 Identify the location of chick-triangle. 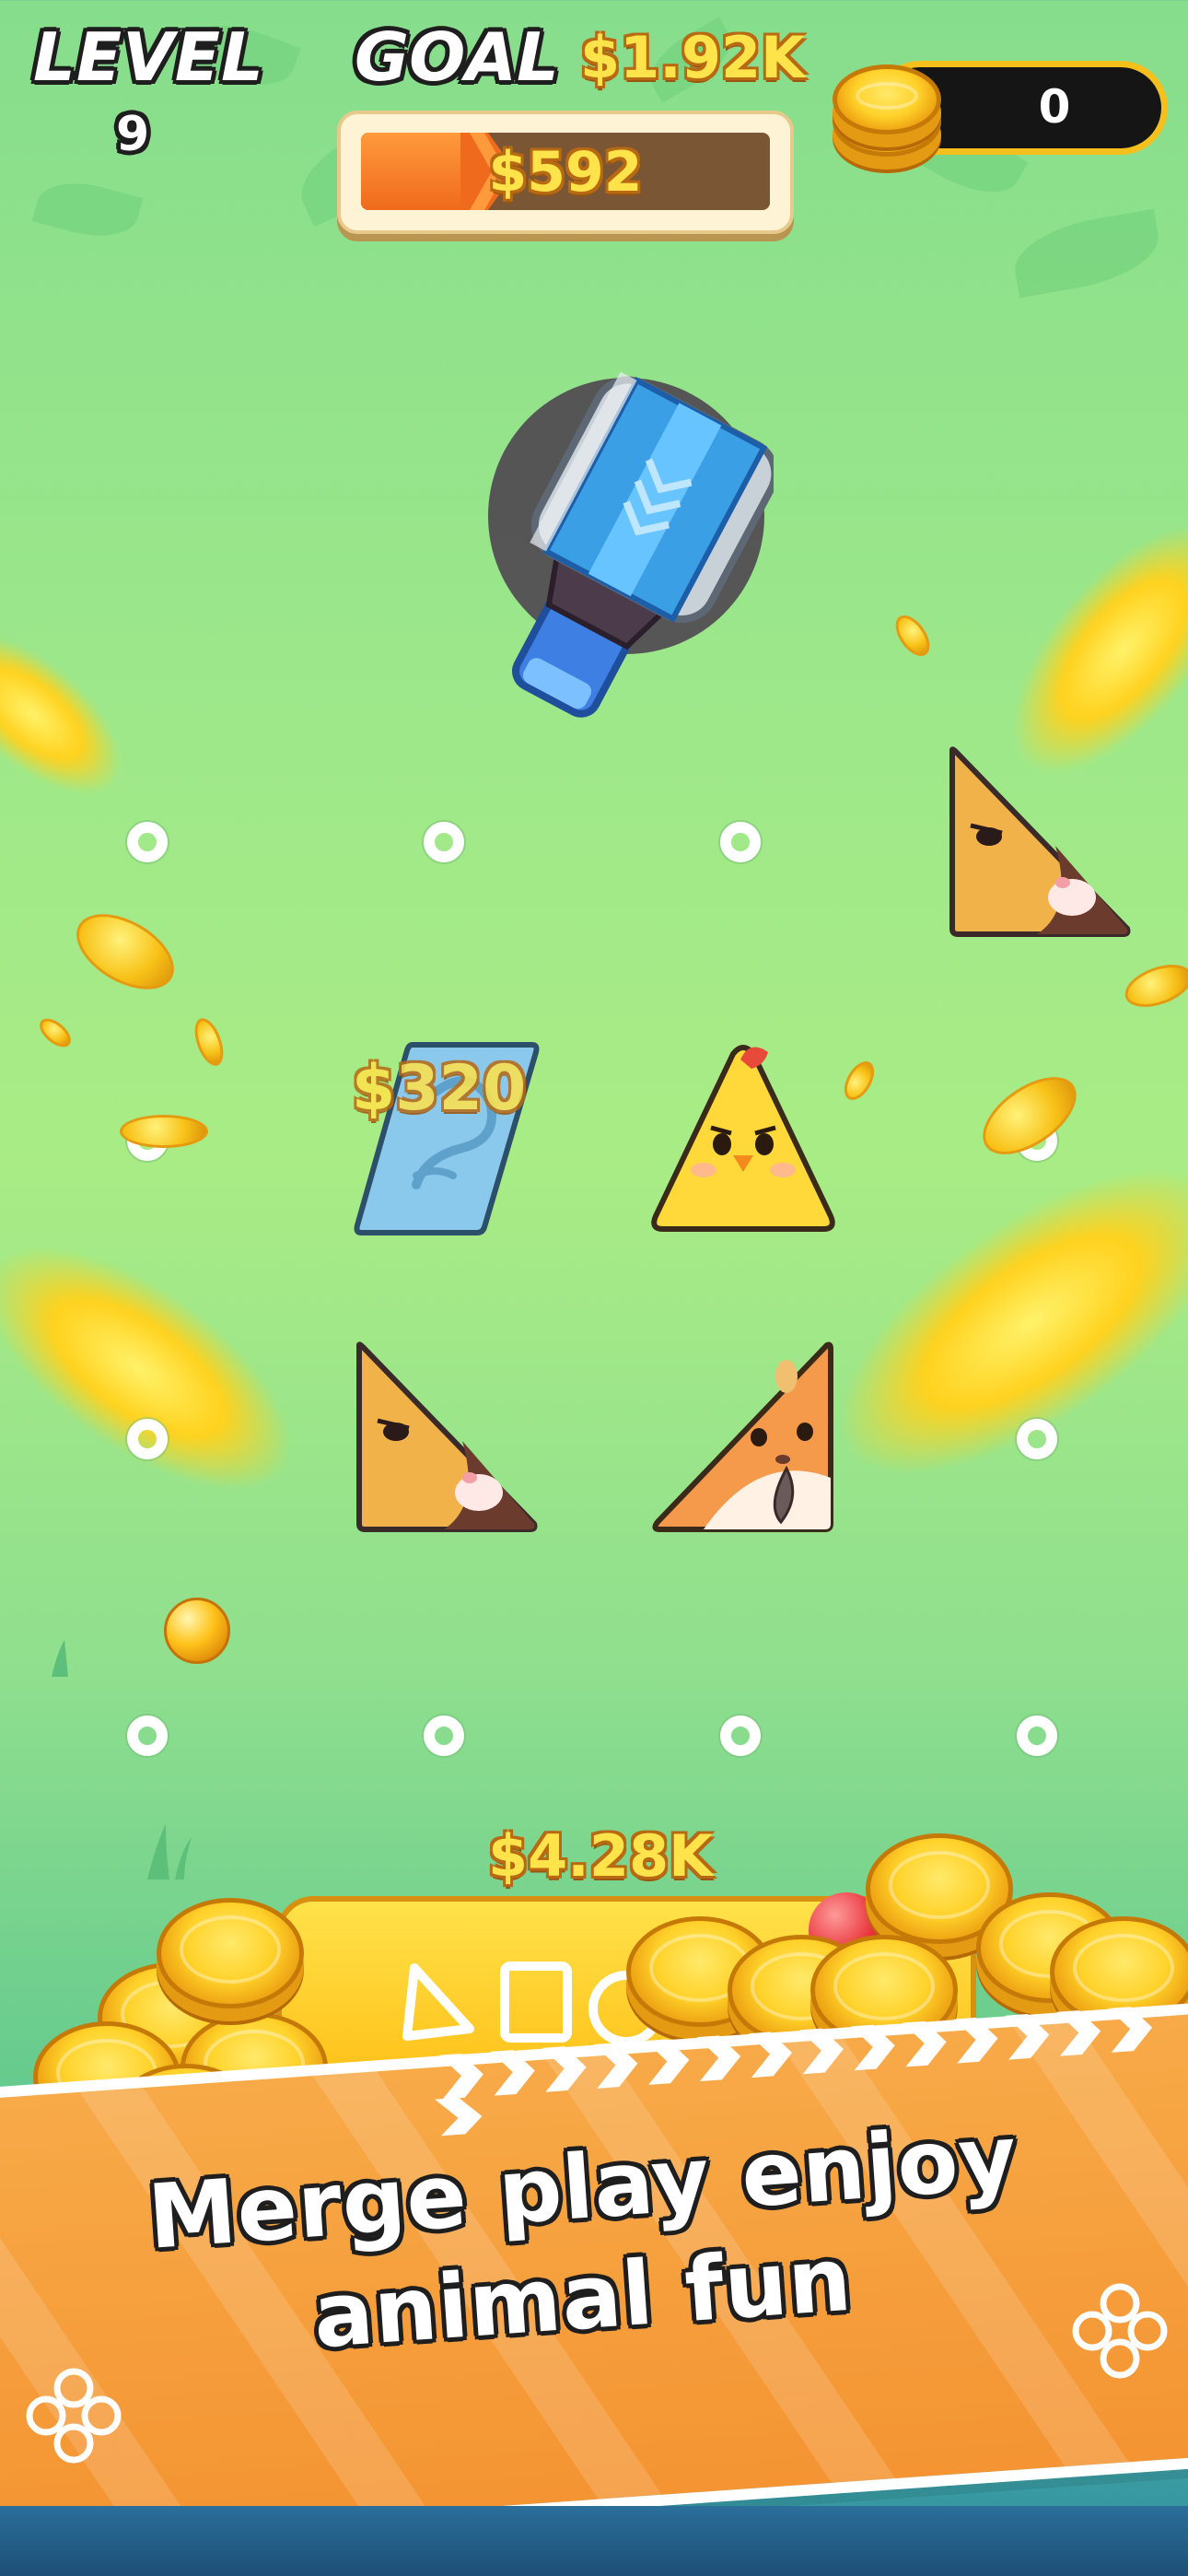
(743, 1138).